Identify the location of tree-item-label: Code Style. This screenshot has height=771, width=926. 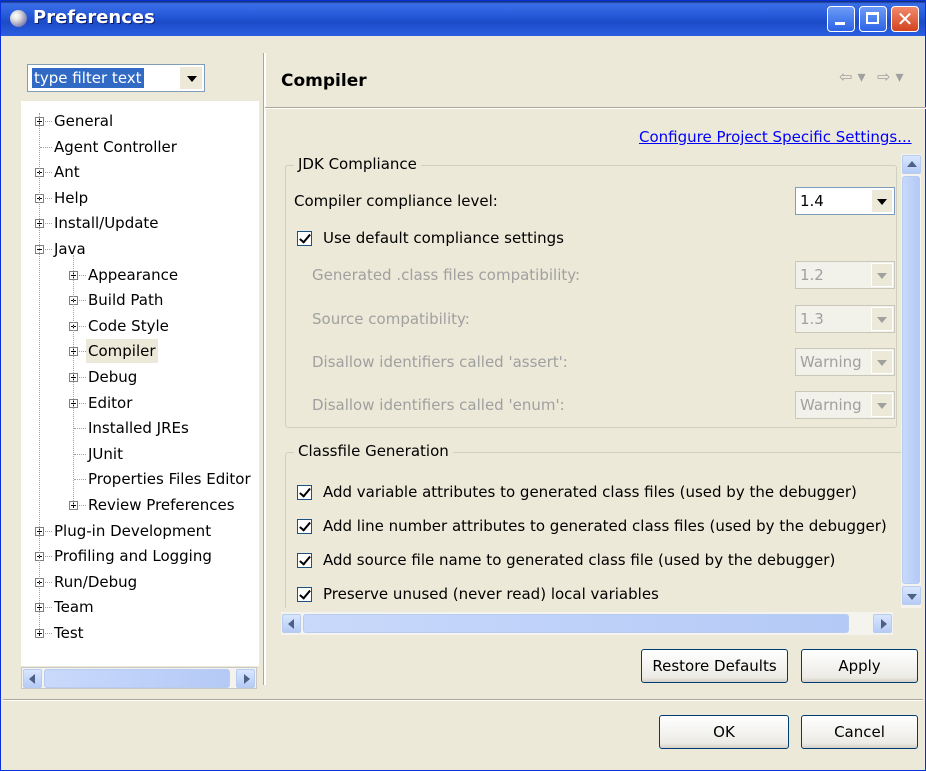
(128, 326).